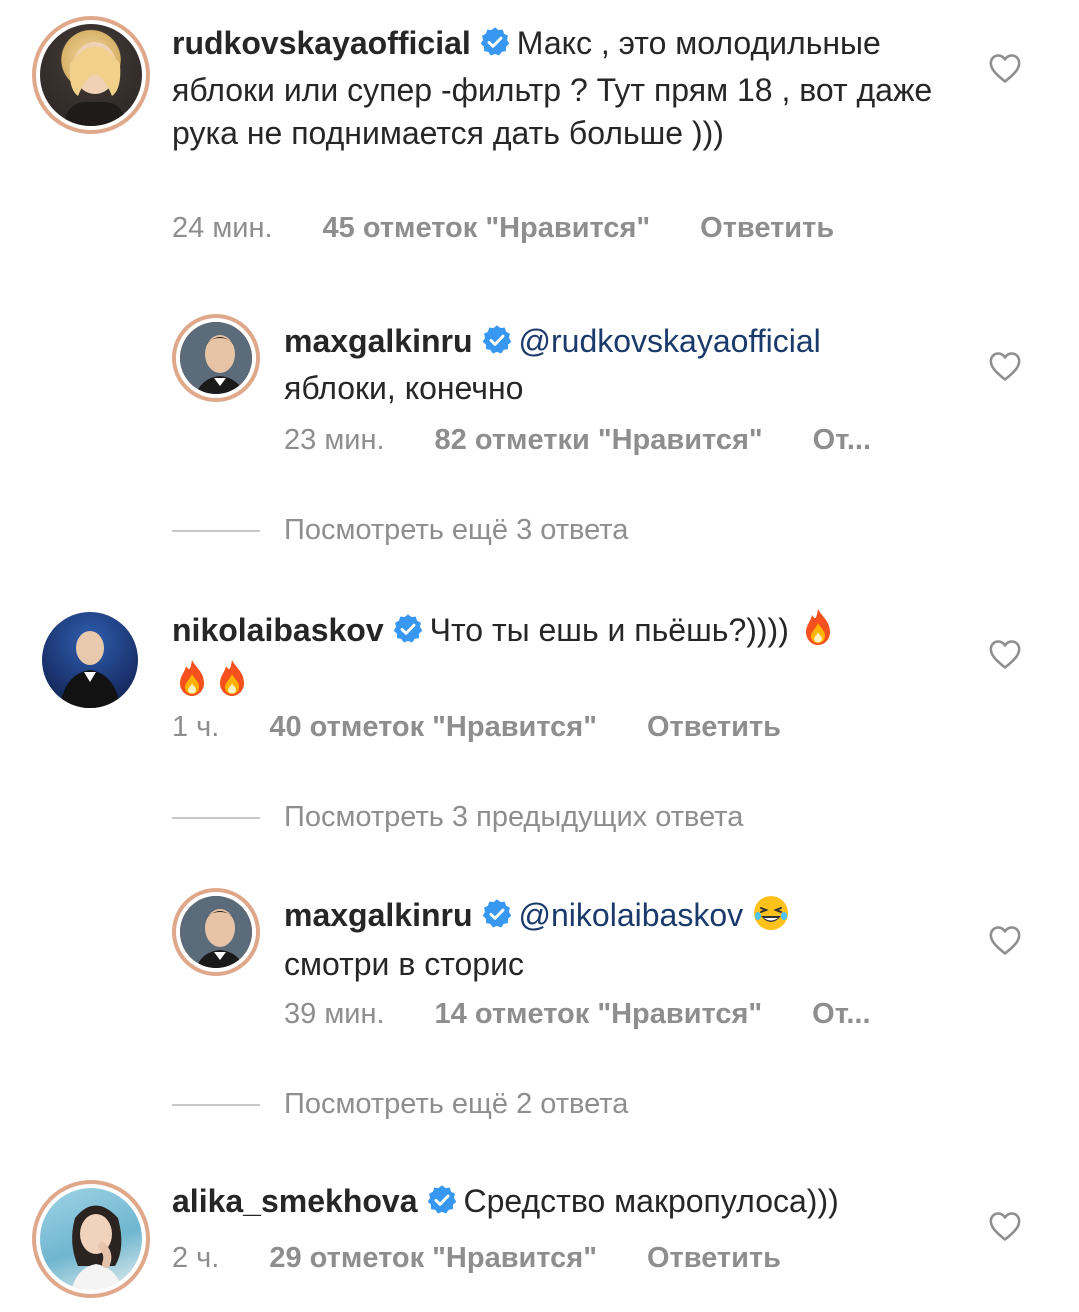 The height and width of the screenshot is (1312, 1079). Describe the element at coordinates (334, 440) in the screenshot. I see `comment-time: 23 мин.` at that location.